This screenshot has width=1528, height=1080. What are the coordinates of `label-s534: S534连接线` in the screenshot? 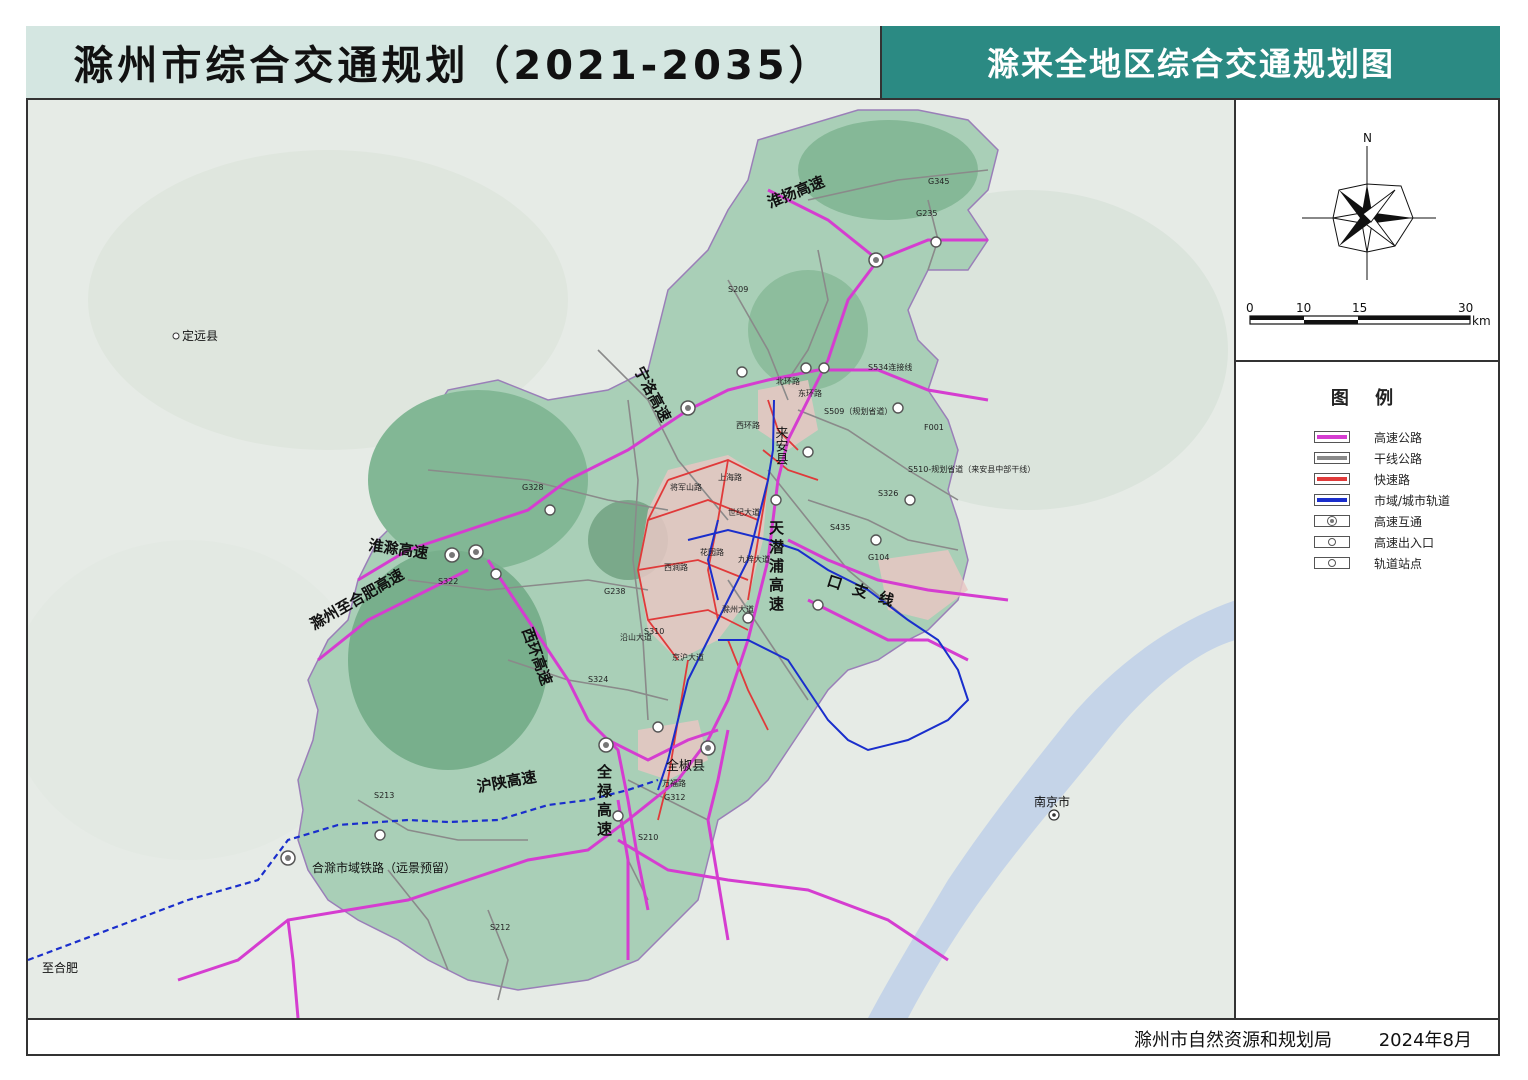 It's located at (890, 367).